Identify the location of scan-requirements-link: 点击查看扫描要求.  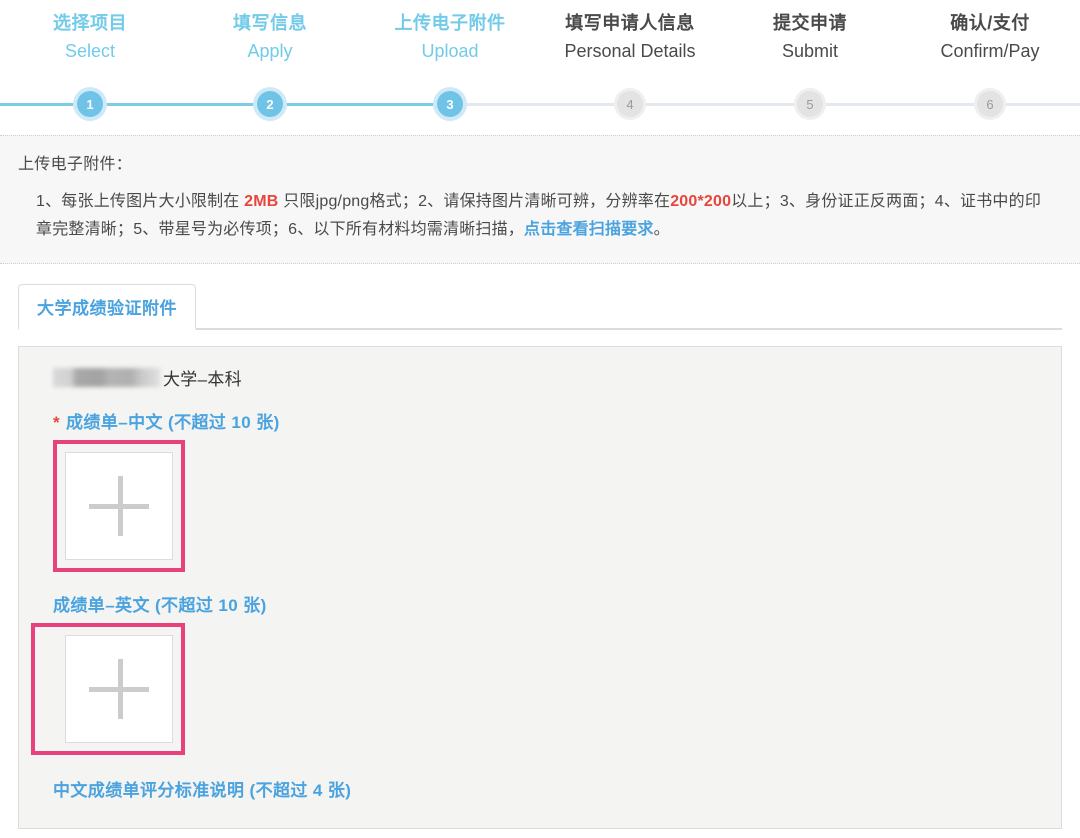
(589, 229).